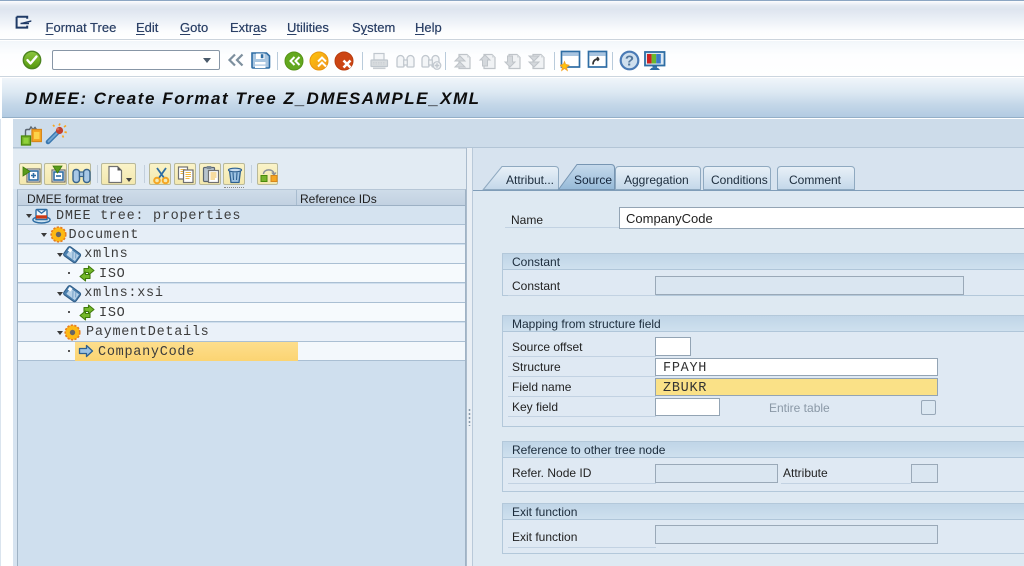 The image size is (1024, 566). I want to click on svg-text: Comment, so click(815, 180).